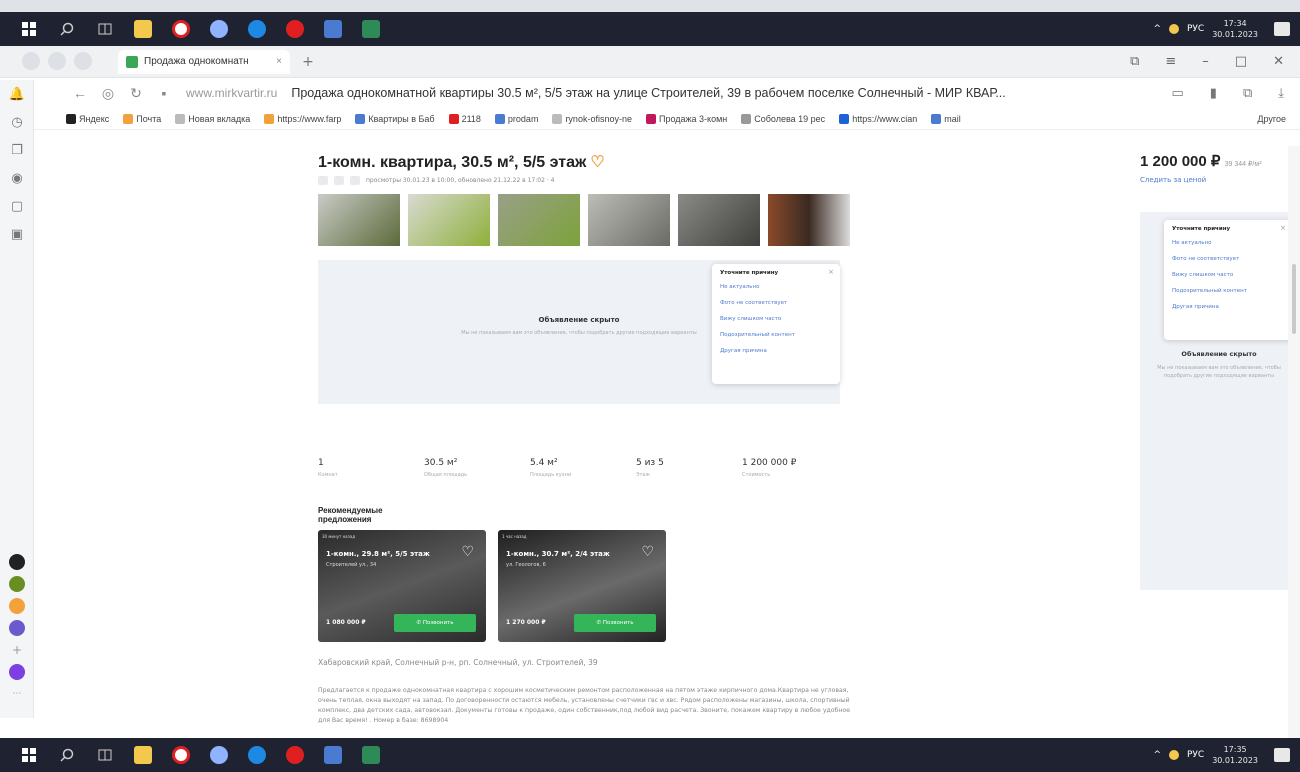 This screenshot has width=1300, height=772. Describe the element at coordinates (355, 180) in the screenshot. I see `share-icon` at that location.